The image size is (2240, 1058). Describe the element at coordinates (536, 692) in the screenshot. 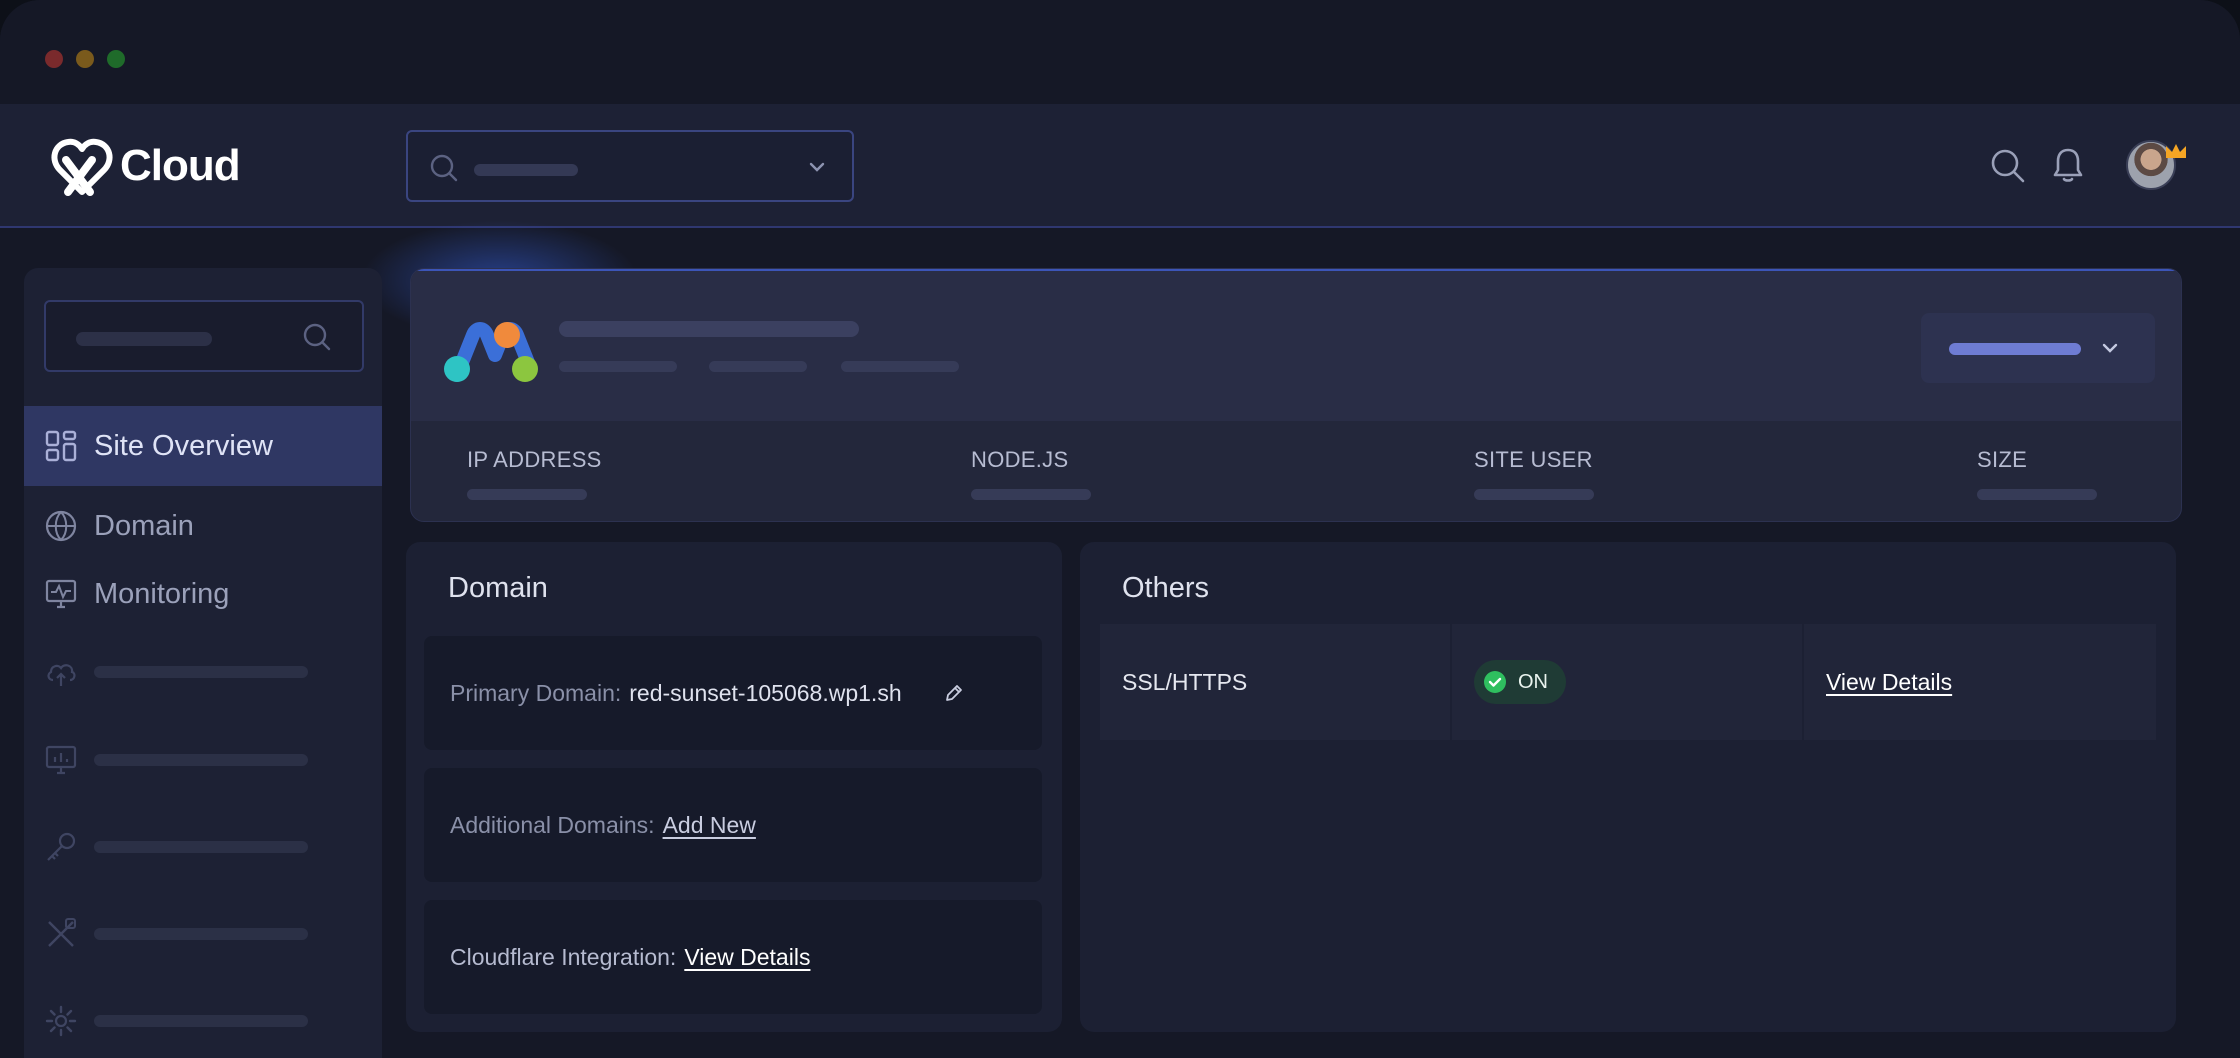

I see `primary-domain-label: Primary Domain:` at that location.